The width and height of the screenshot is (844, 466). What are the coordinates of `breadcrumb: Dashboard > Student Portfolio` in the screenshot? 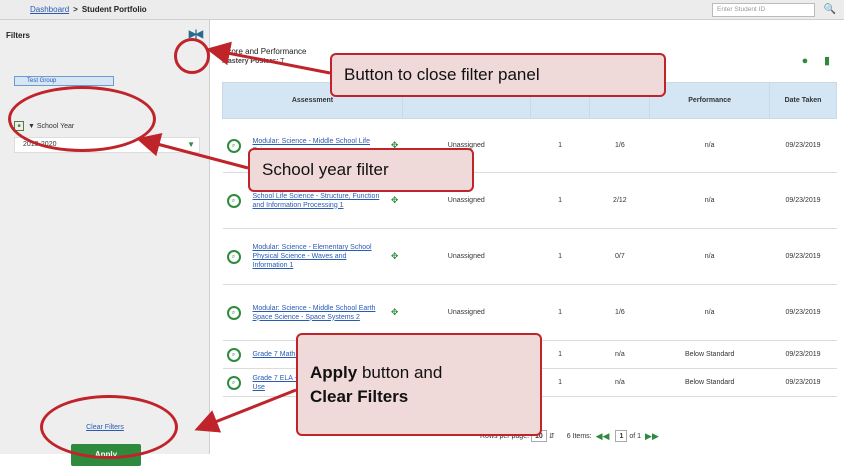 It's located at (88, 9).